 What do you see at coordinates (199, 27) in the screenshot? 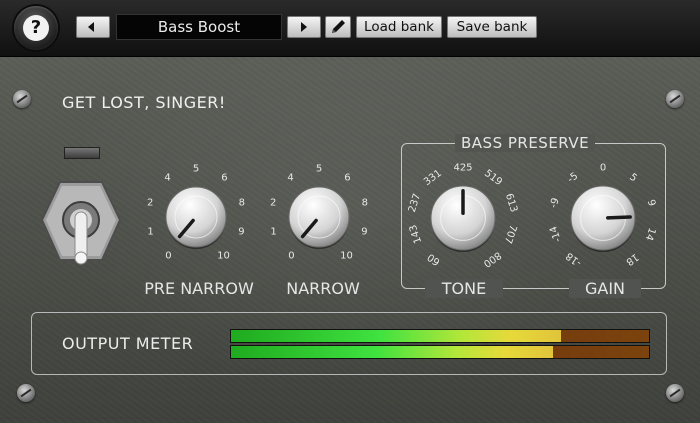
I see `preset-name-display: Bass Boost` at bounding box center [199, 27].